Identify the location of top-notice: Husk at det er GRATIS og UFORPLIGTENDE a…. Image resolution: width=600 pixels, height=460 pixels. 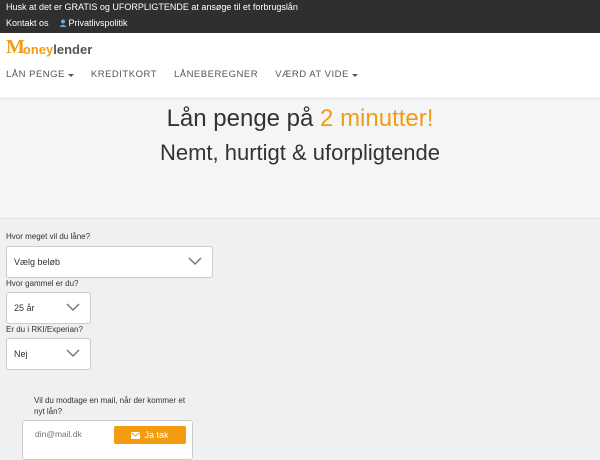
(152, 7).